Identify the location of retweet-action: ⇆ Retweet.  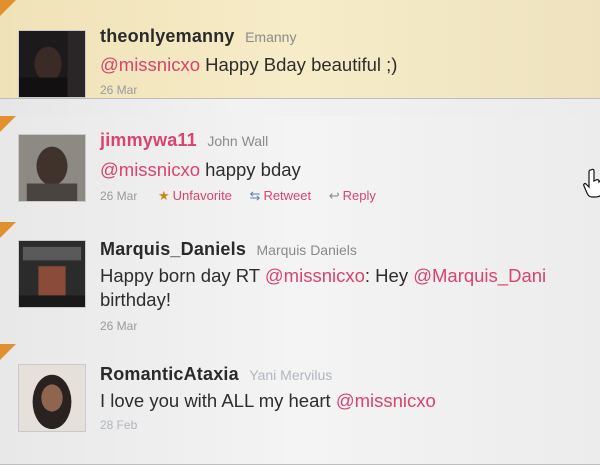
(281, 195).